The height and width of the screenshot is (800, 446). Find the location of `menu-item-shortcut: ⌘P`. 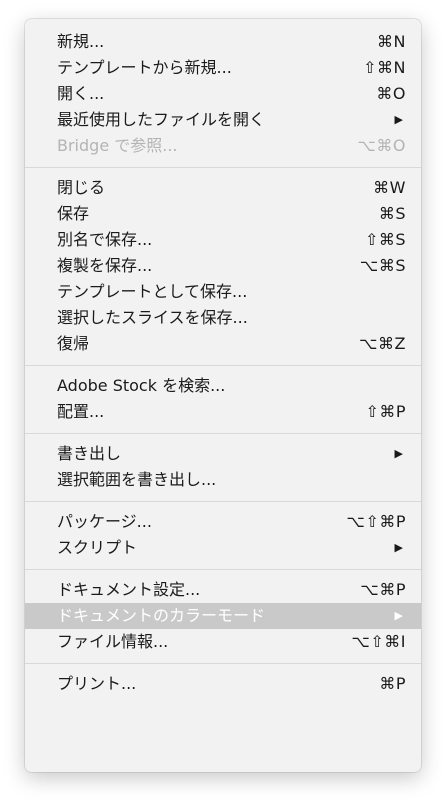

menu-item-shortcut: ⌘P is located at coordinates (392, 683).